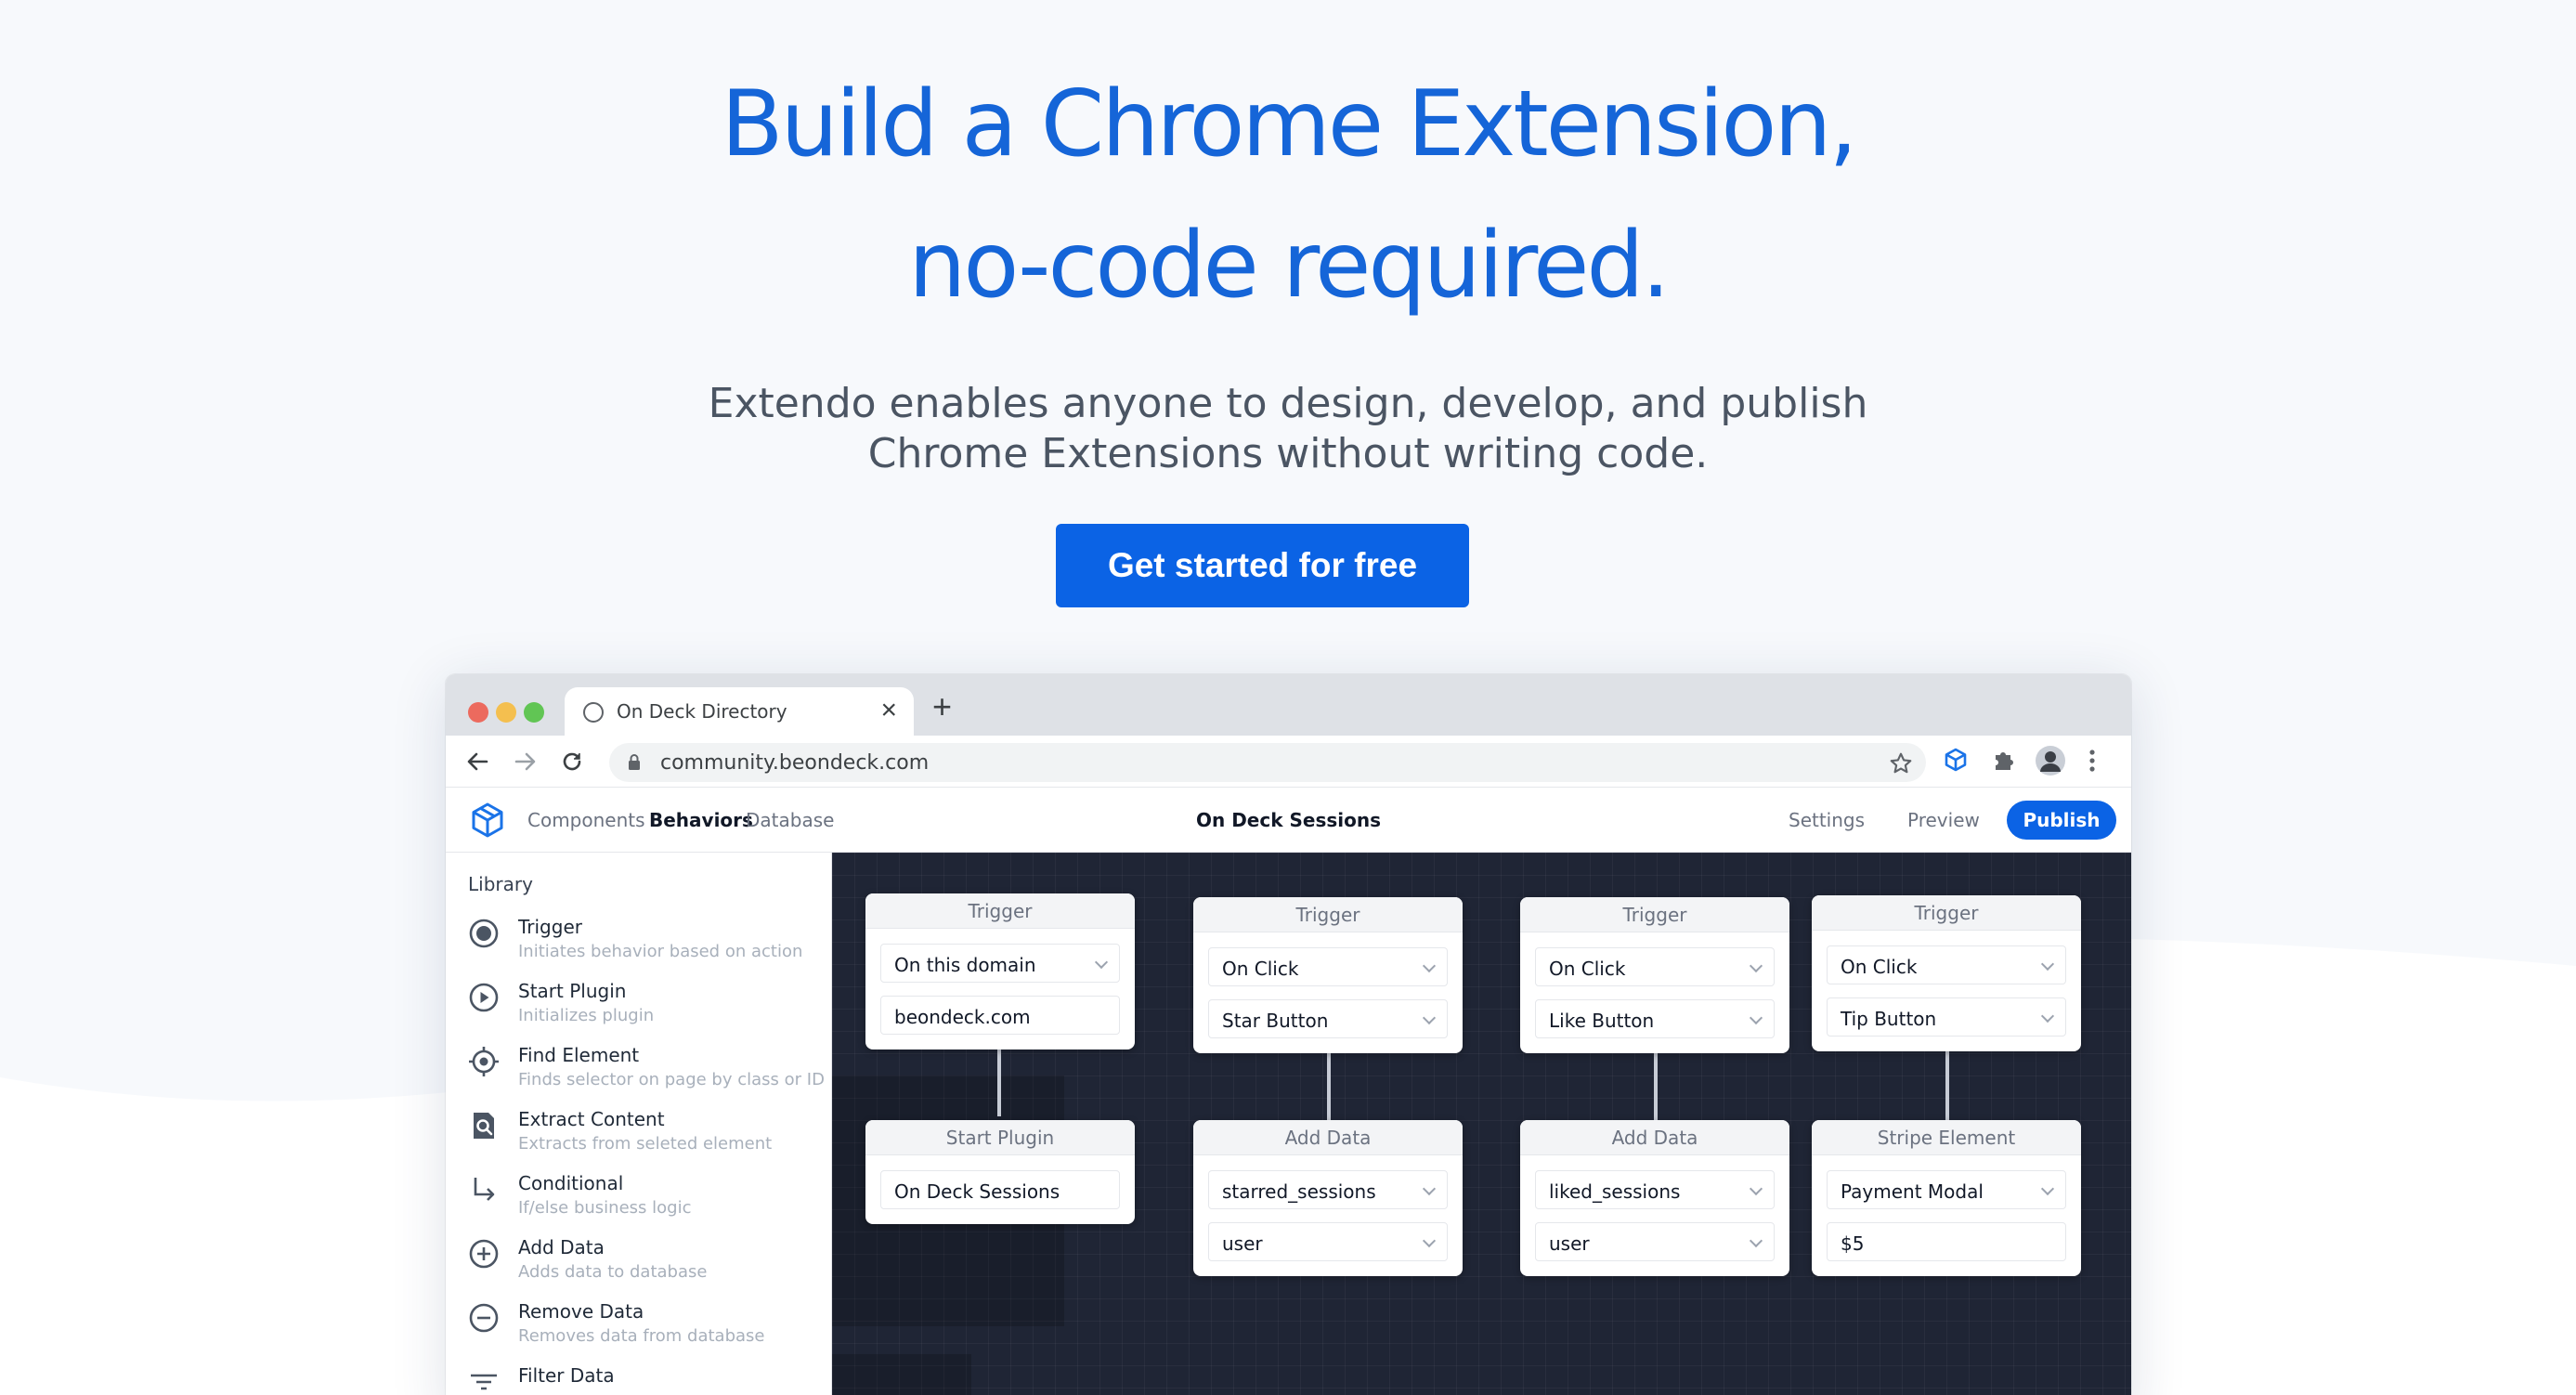 The height and width of the screenshot is (1395, 2576). What do you see at coordinates (526, 762) in the screenshot?
I see `forward-icon` at bounding box center [526, 762].